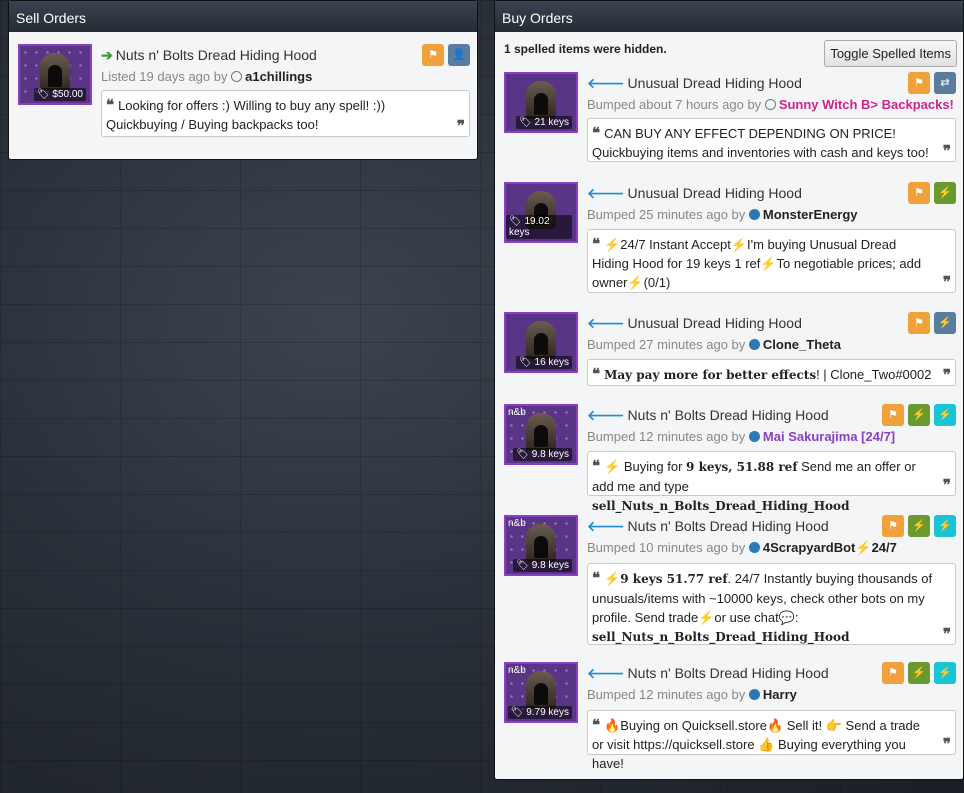 This screenshot has width=964, height=793. What do you see at coordinates (459, 55) in the screenshot?
I see `add-friend-button: 👤` at bounding box center [459, 55].